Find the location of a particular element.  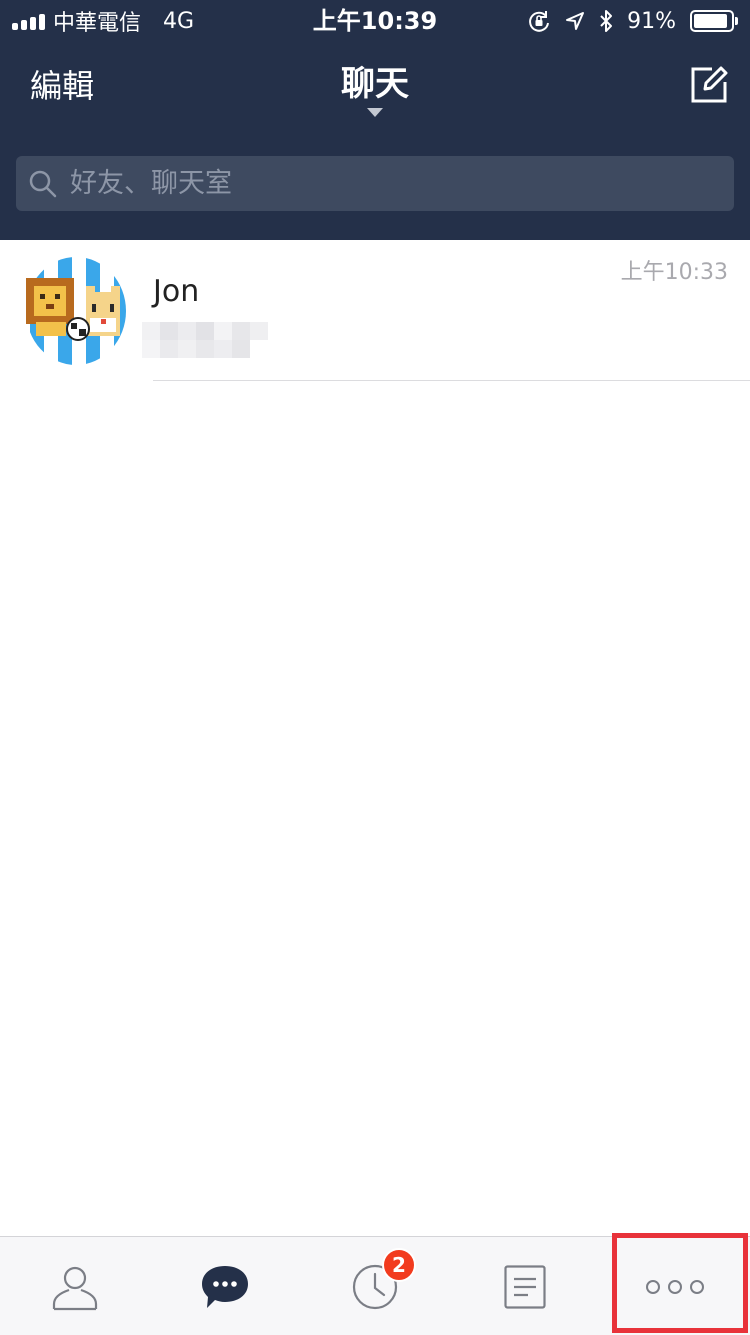

tab-chats is located at coordinates (225, 1286).